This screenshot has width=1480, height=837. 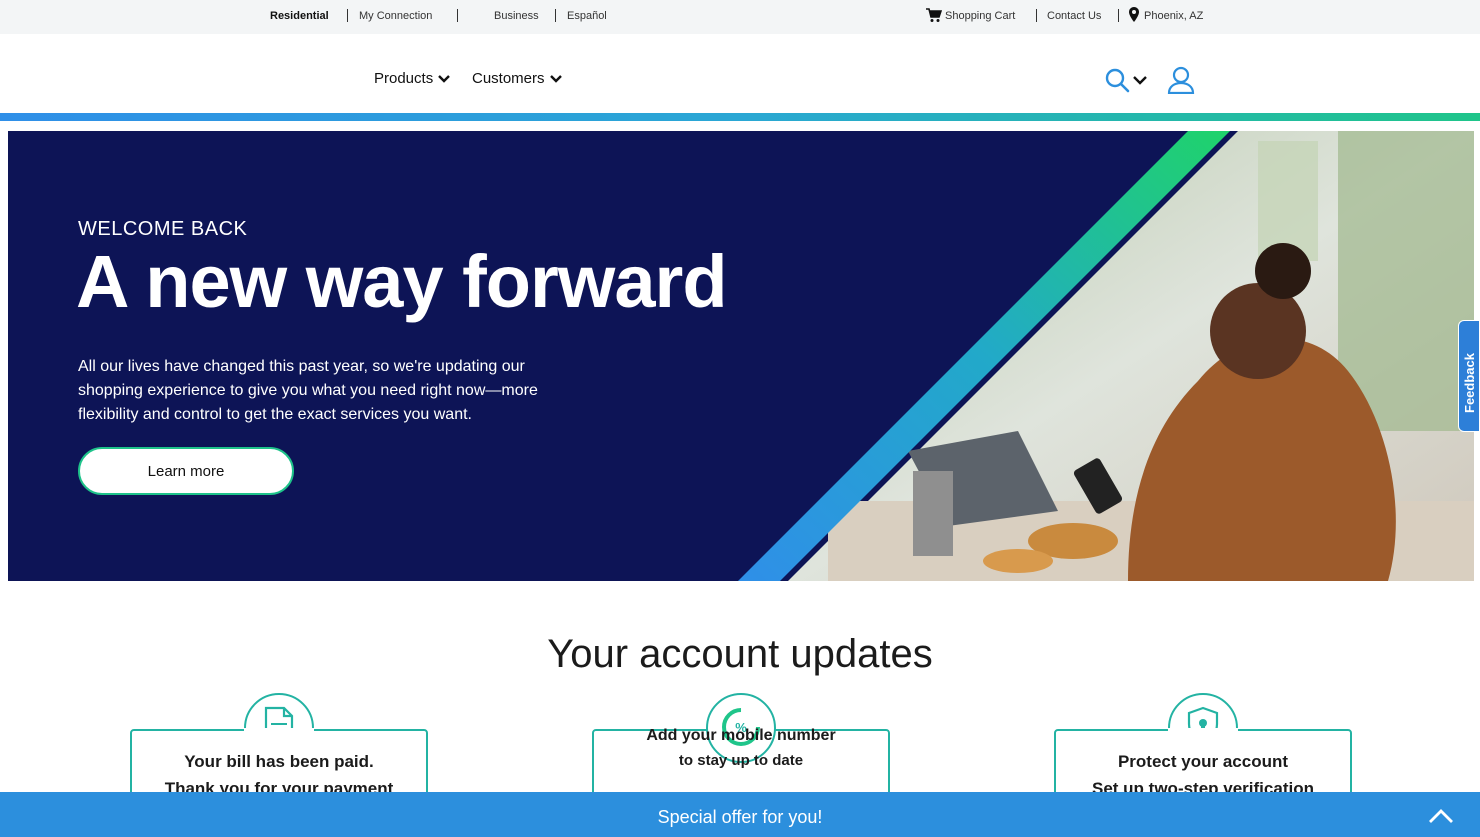 I want to click on cart-icon, so click(x=934, y=17).